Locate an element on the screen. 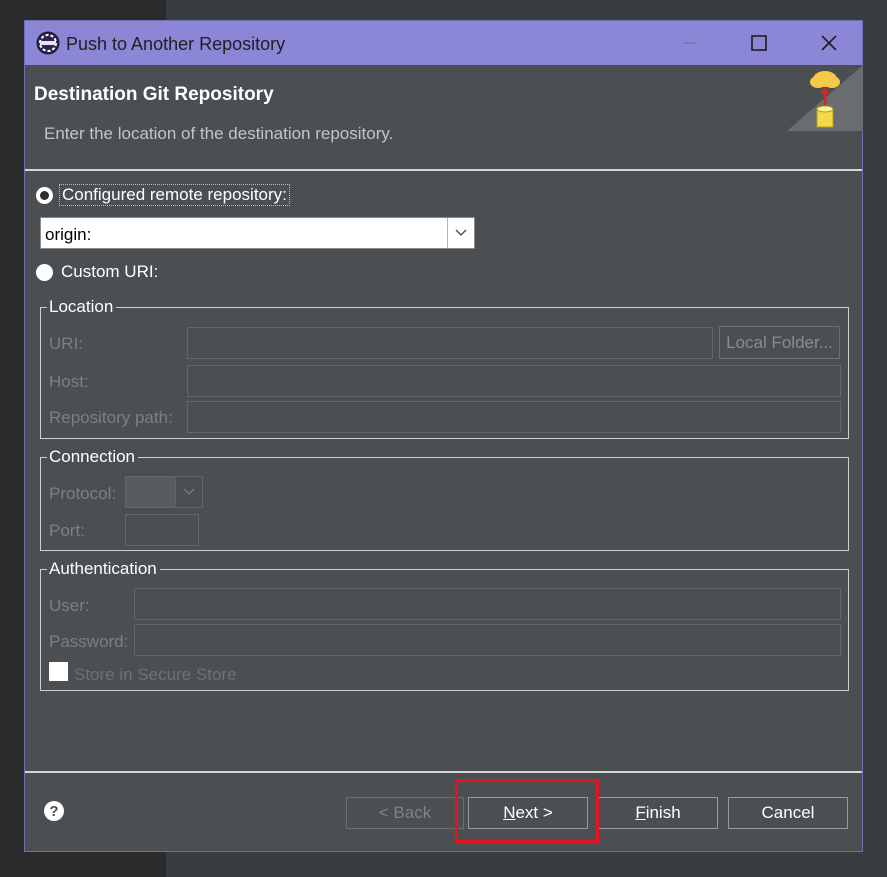  back-button: < Back is located at coordinates (405, 813).